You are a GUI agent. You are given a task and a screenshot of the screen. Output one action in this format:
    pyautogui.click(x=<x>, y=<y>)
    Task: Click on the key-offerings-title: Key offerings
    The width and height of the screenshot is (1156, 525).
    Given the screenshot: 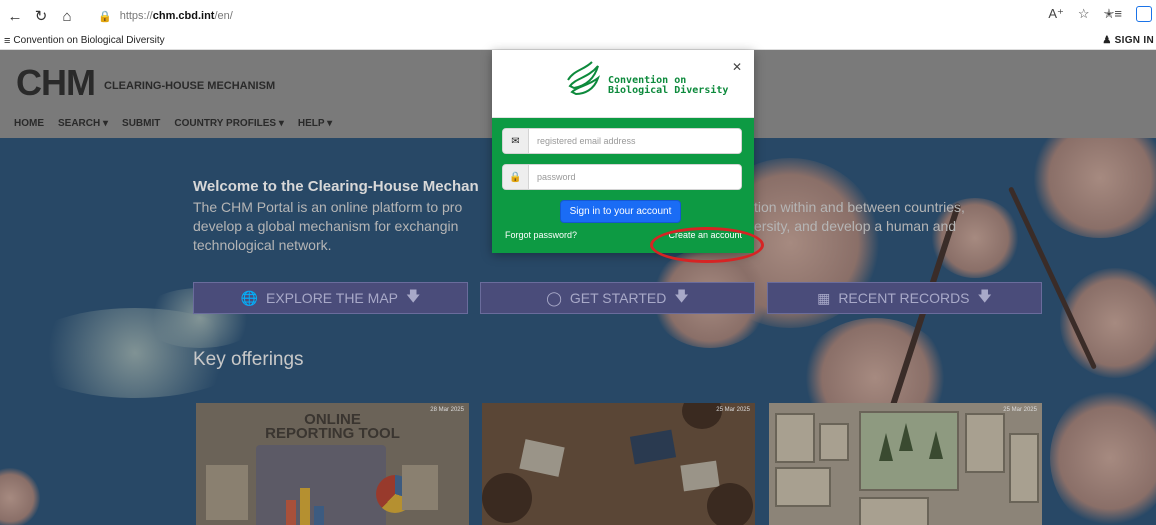 What is the action you would take?
    pyautogui.click(x=248, y=359)
    